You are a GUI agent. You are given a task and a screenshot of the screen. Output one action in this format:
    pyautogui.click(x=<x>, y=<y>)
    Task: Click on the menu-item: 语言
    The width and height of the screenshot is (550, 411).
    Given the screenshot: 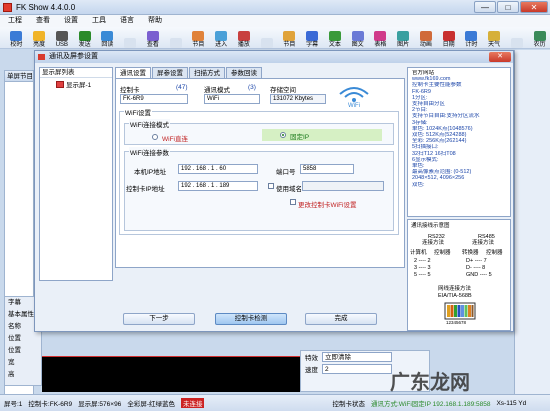 What is the action you would take?
    pyautogui.click(x=127, y=21)
    